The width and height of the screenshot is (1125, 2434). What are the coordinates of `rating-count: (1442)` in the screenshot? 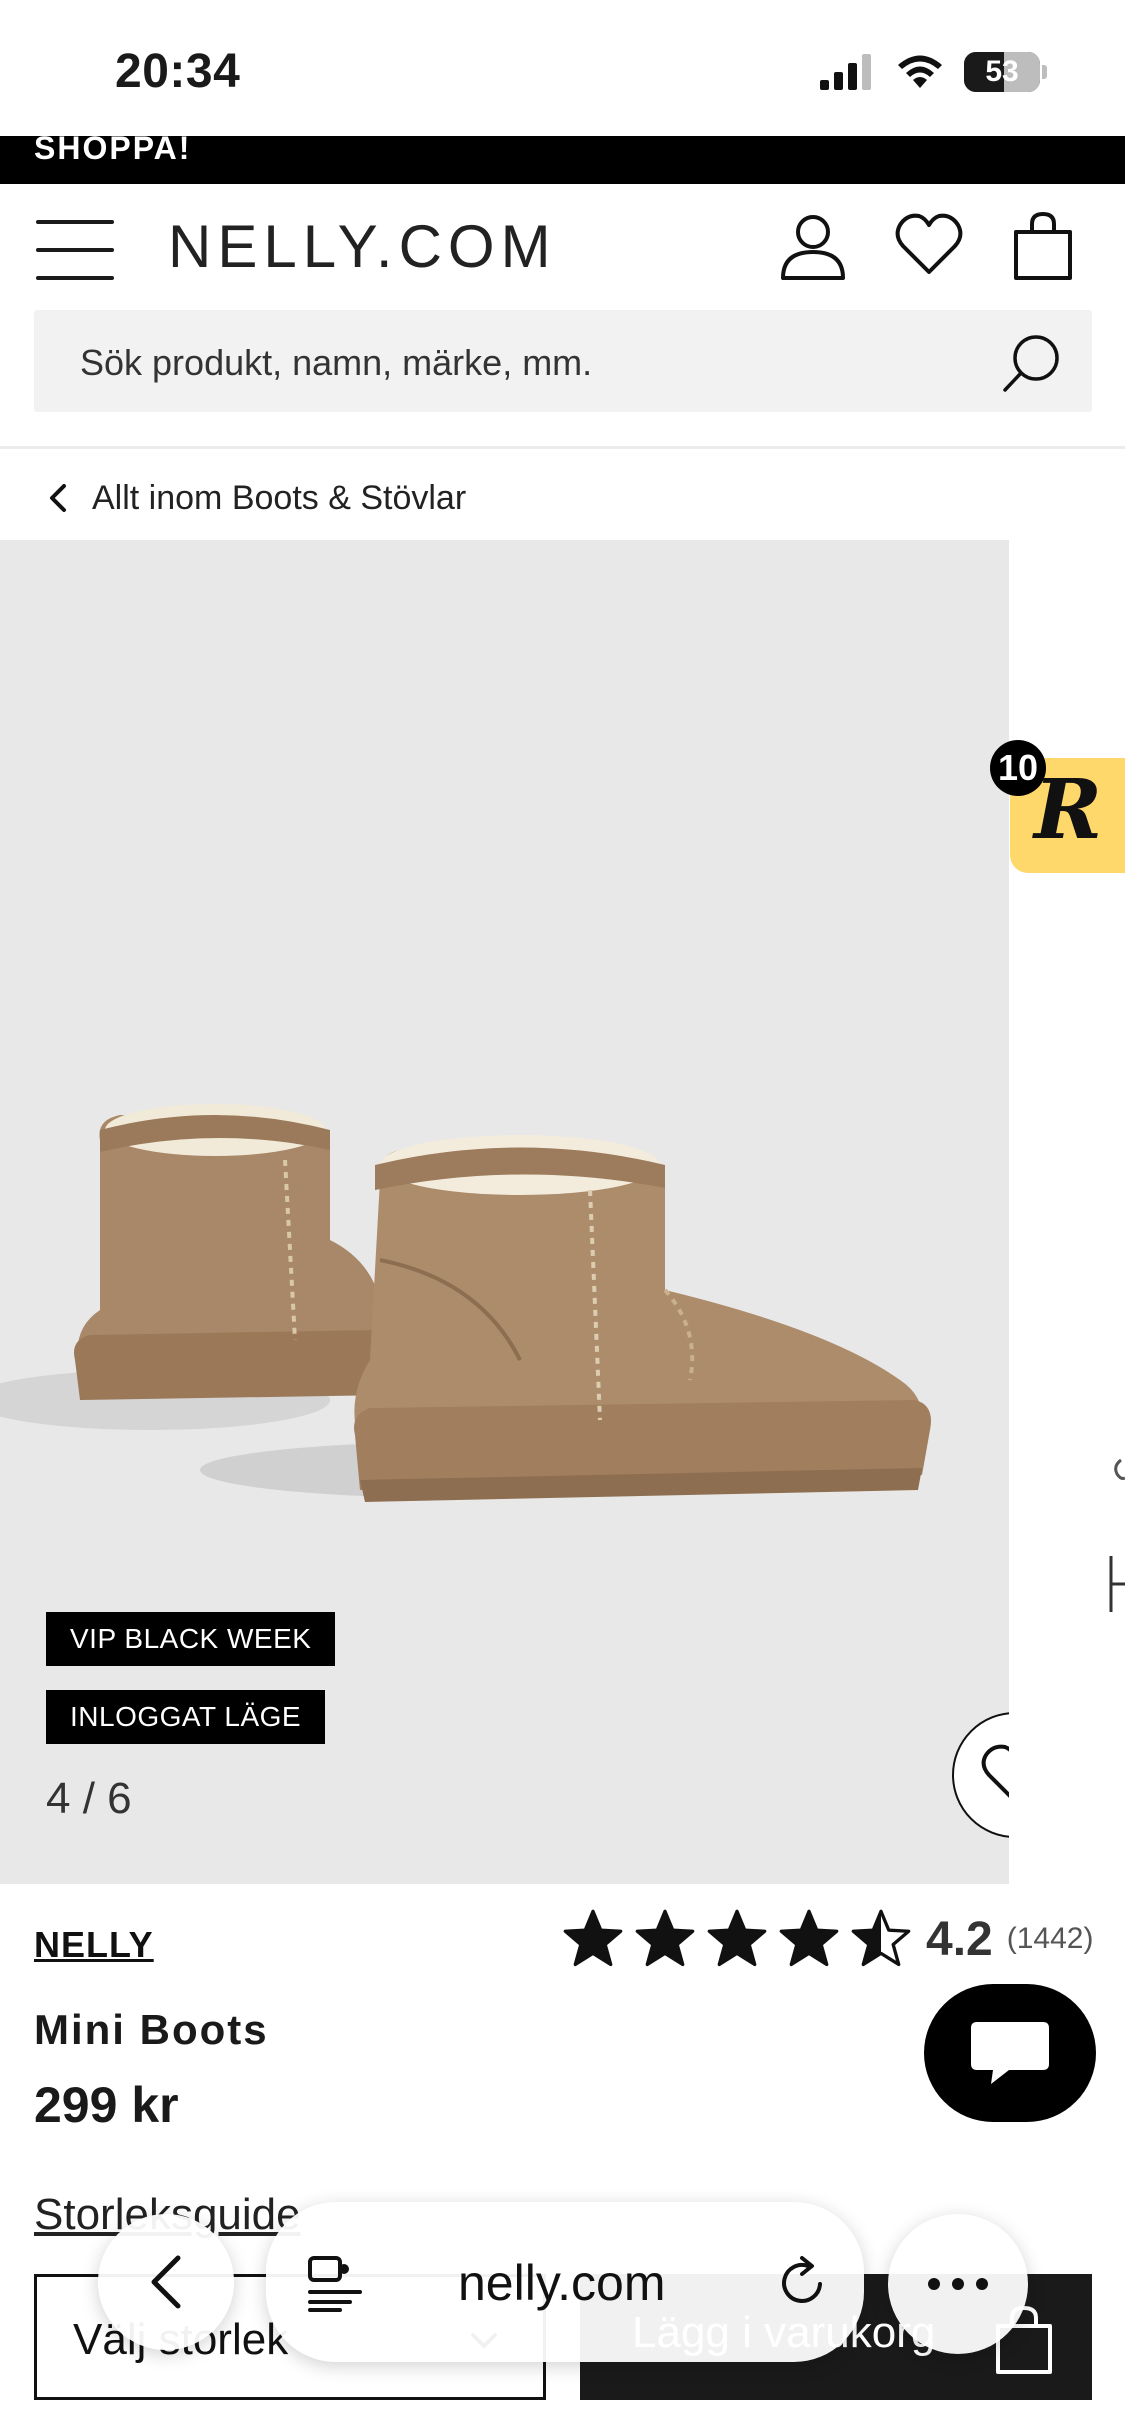 It's located at (1050, 1938).